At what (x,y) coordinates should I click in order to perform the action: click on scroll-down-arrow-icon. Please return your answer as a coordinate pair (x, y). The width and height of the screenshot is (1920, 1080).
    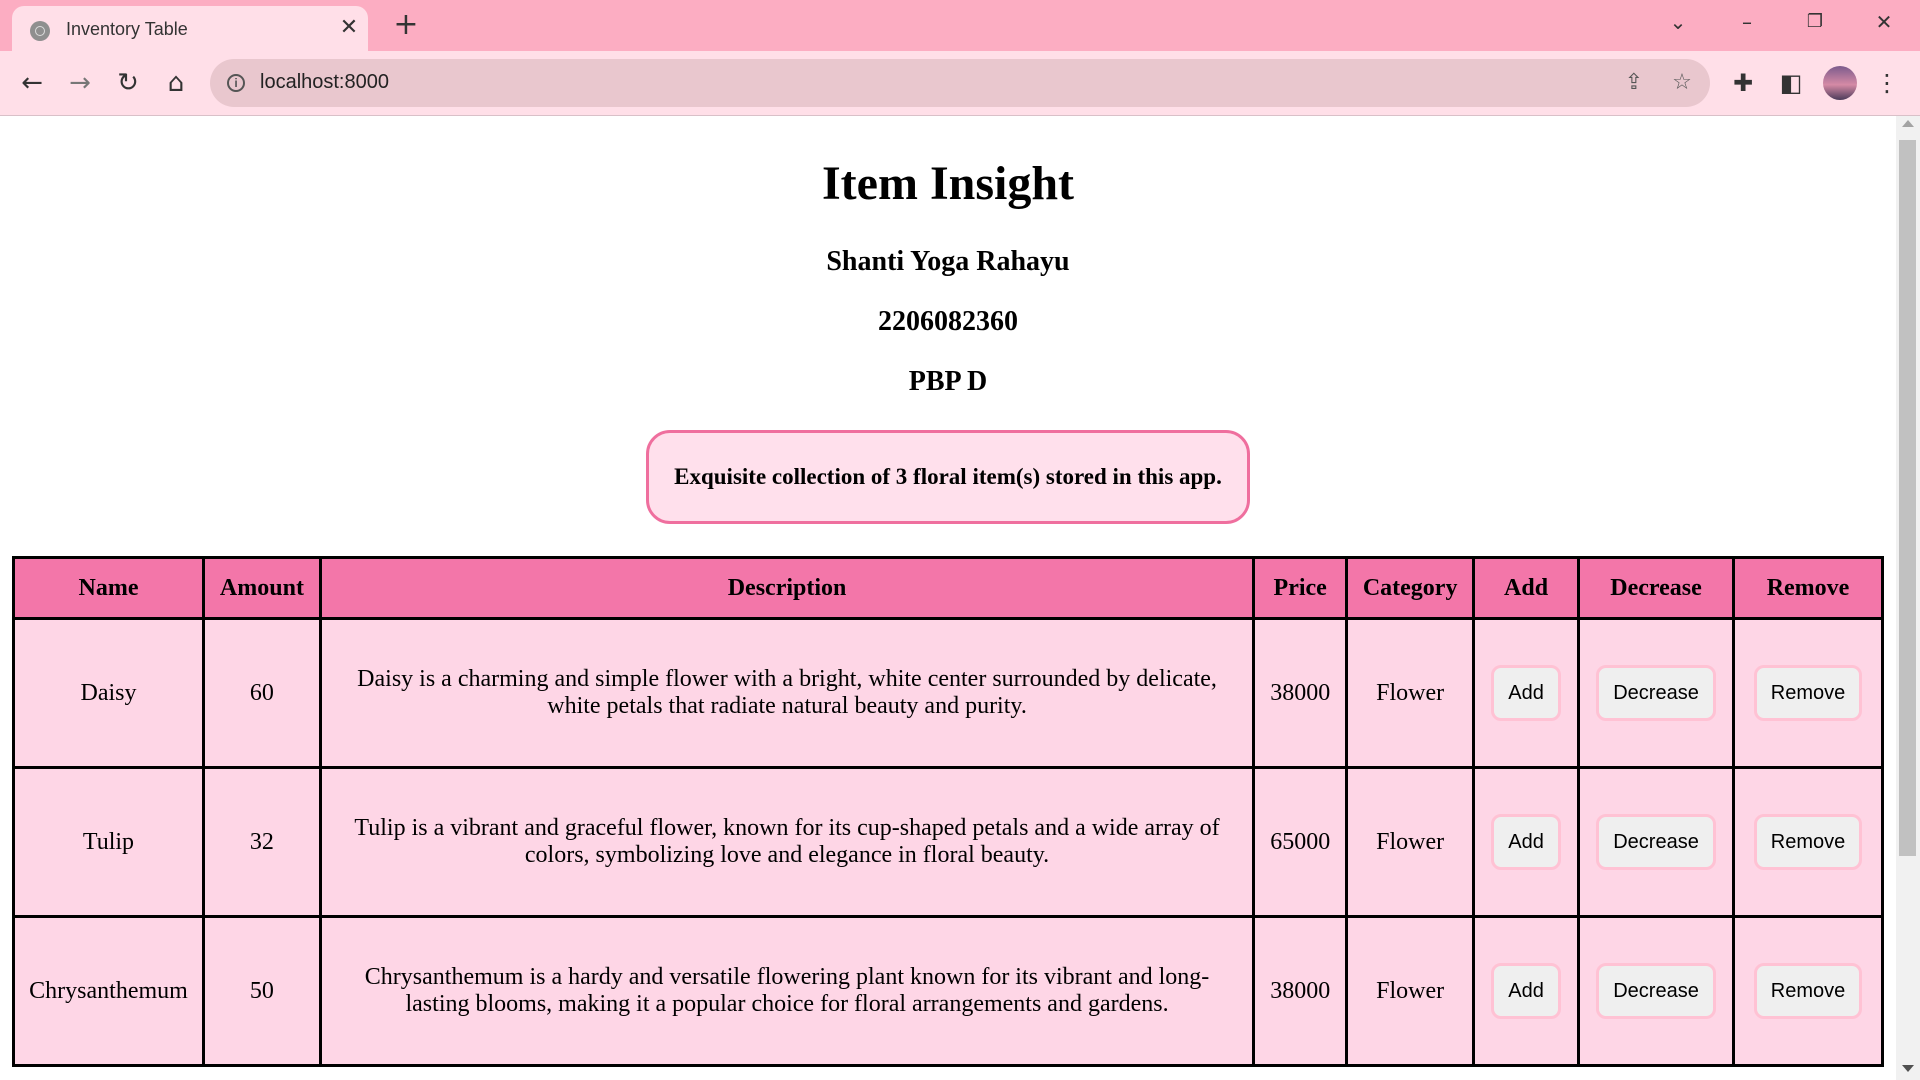
    Looking at the image, I should click on (1908, 1068).